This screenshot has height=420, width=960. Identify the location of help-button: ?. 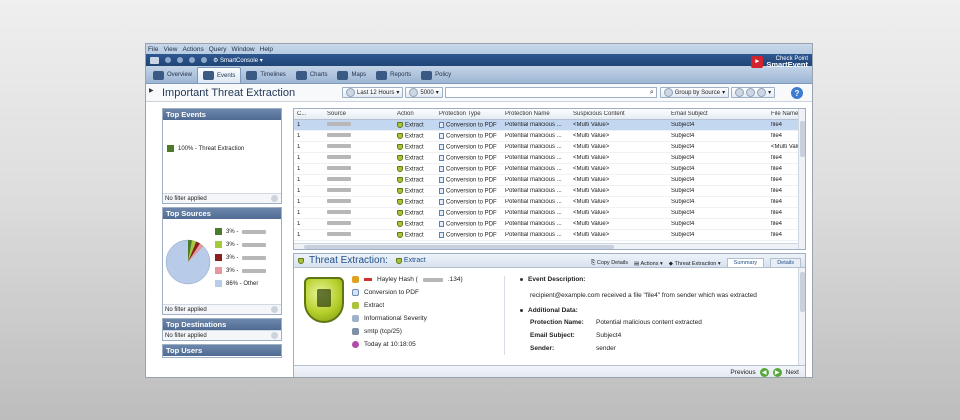
(797, 93).